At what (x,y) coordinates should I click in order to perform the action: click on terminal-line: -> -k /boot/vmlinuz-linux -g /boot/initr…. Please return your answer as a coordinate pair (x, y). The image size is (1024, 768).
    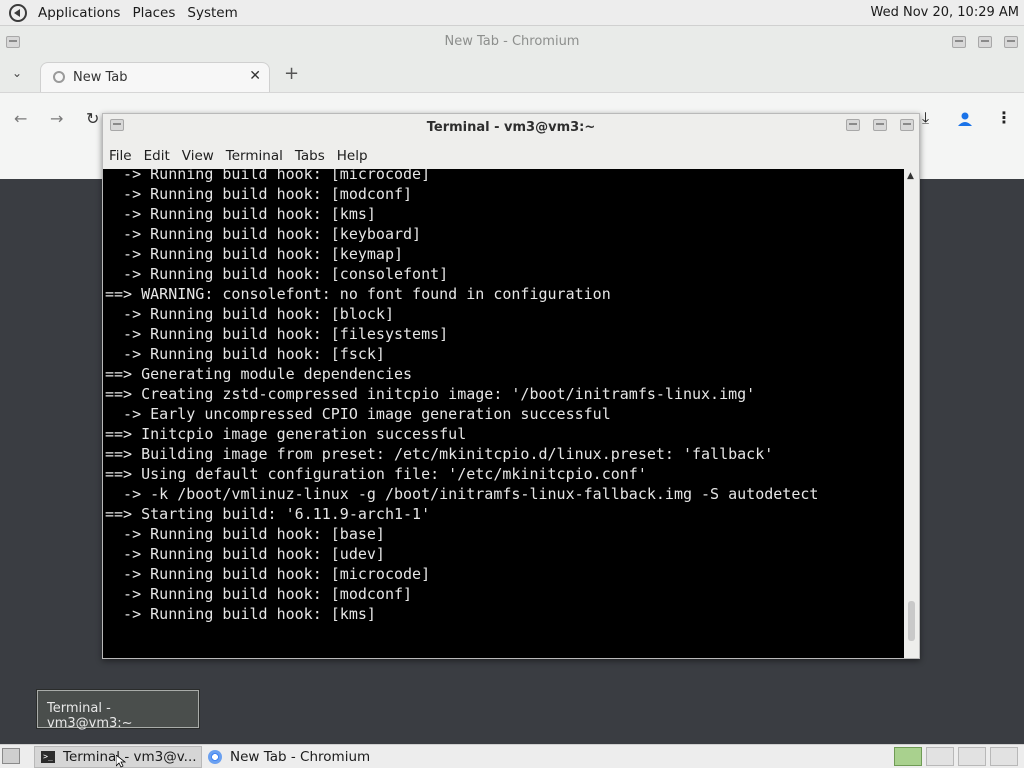
    Looking at the image, I should click on (462, 494).